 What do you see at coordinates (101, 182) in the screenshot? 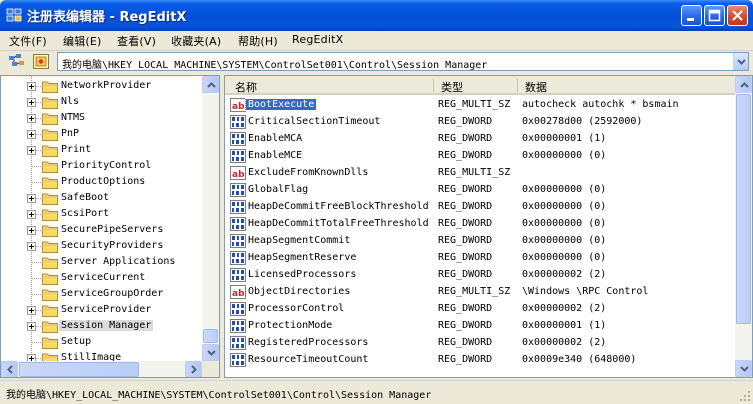
I see `tree-item: ProductOptions` at bounding box center [101, 182].